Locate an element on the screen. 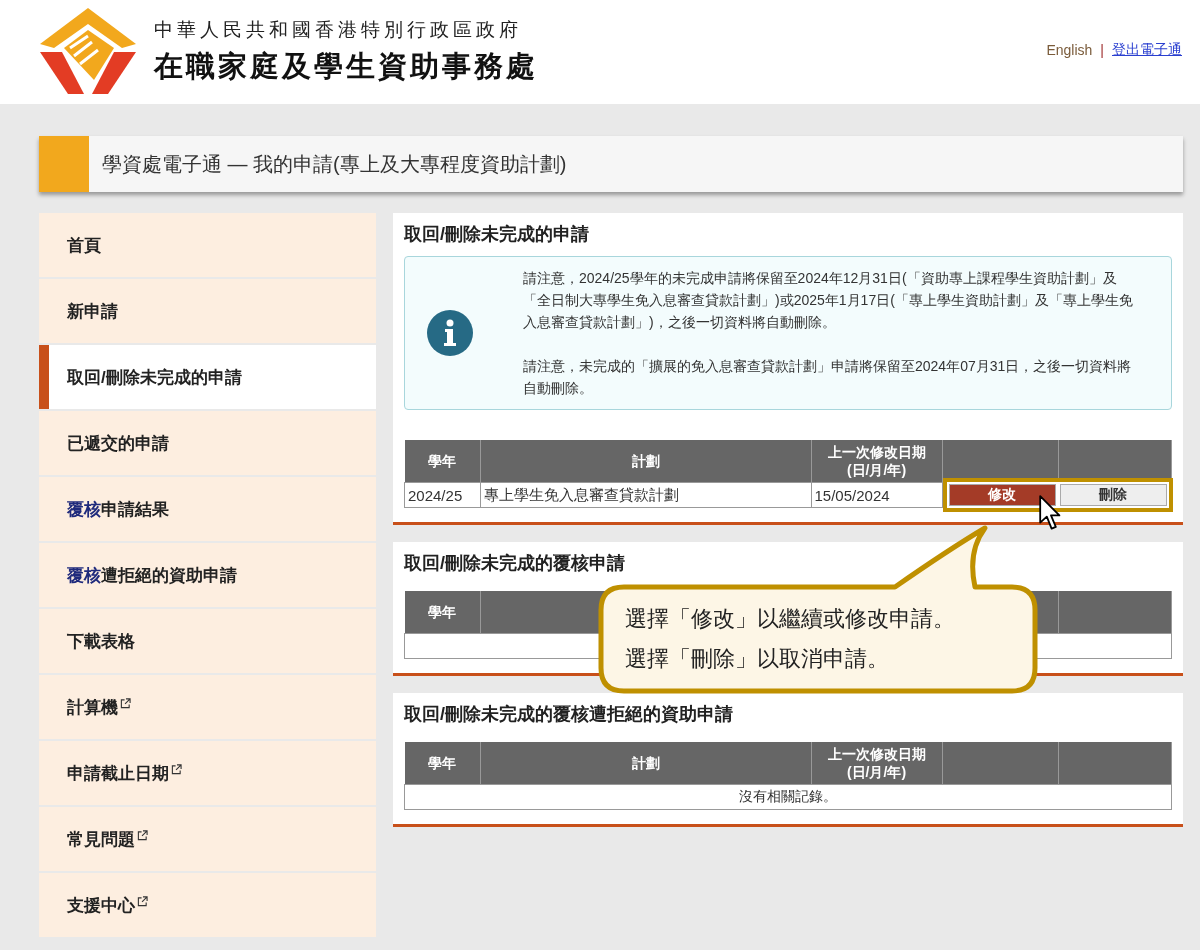 This screenshot has width=1200, height=950. sidebar-item: 常見問題 is located at coordinates (207, 839).